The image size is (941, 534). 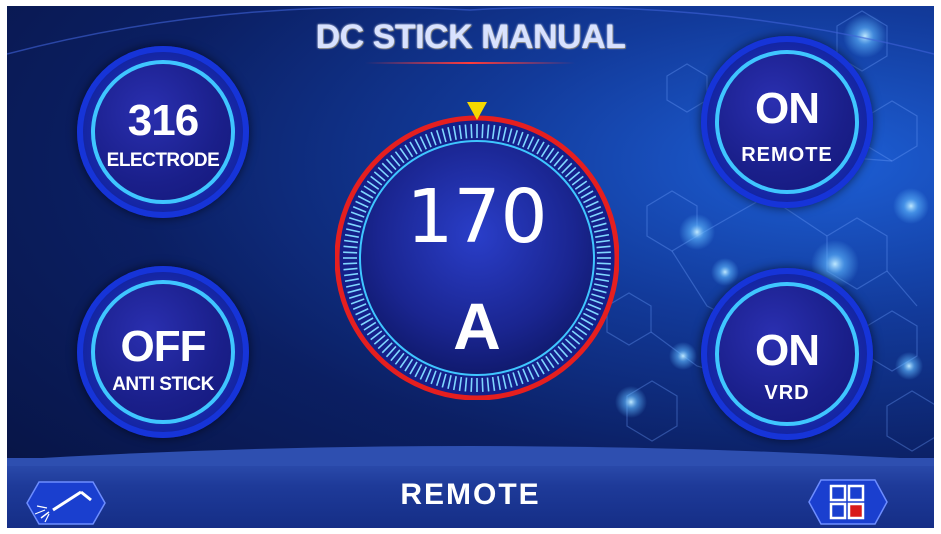 I want to click on menu-grid-button, so click(x=848, y=503).